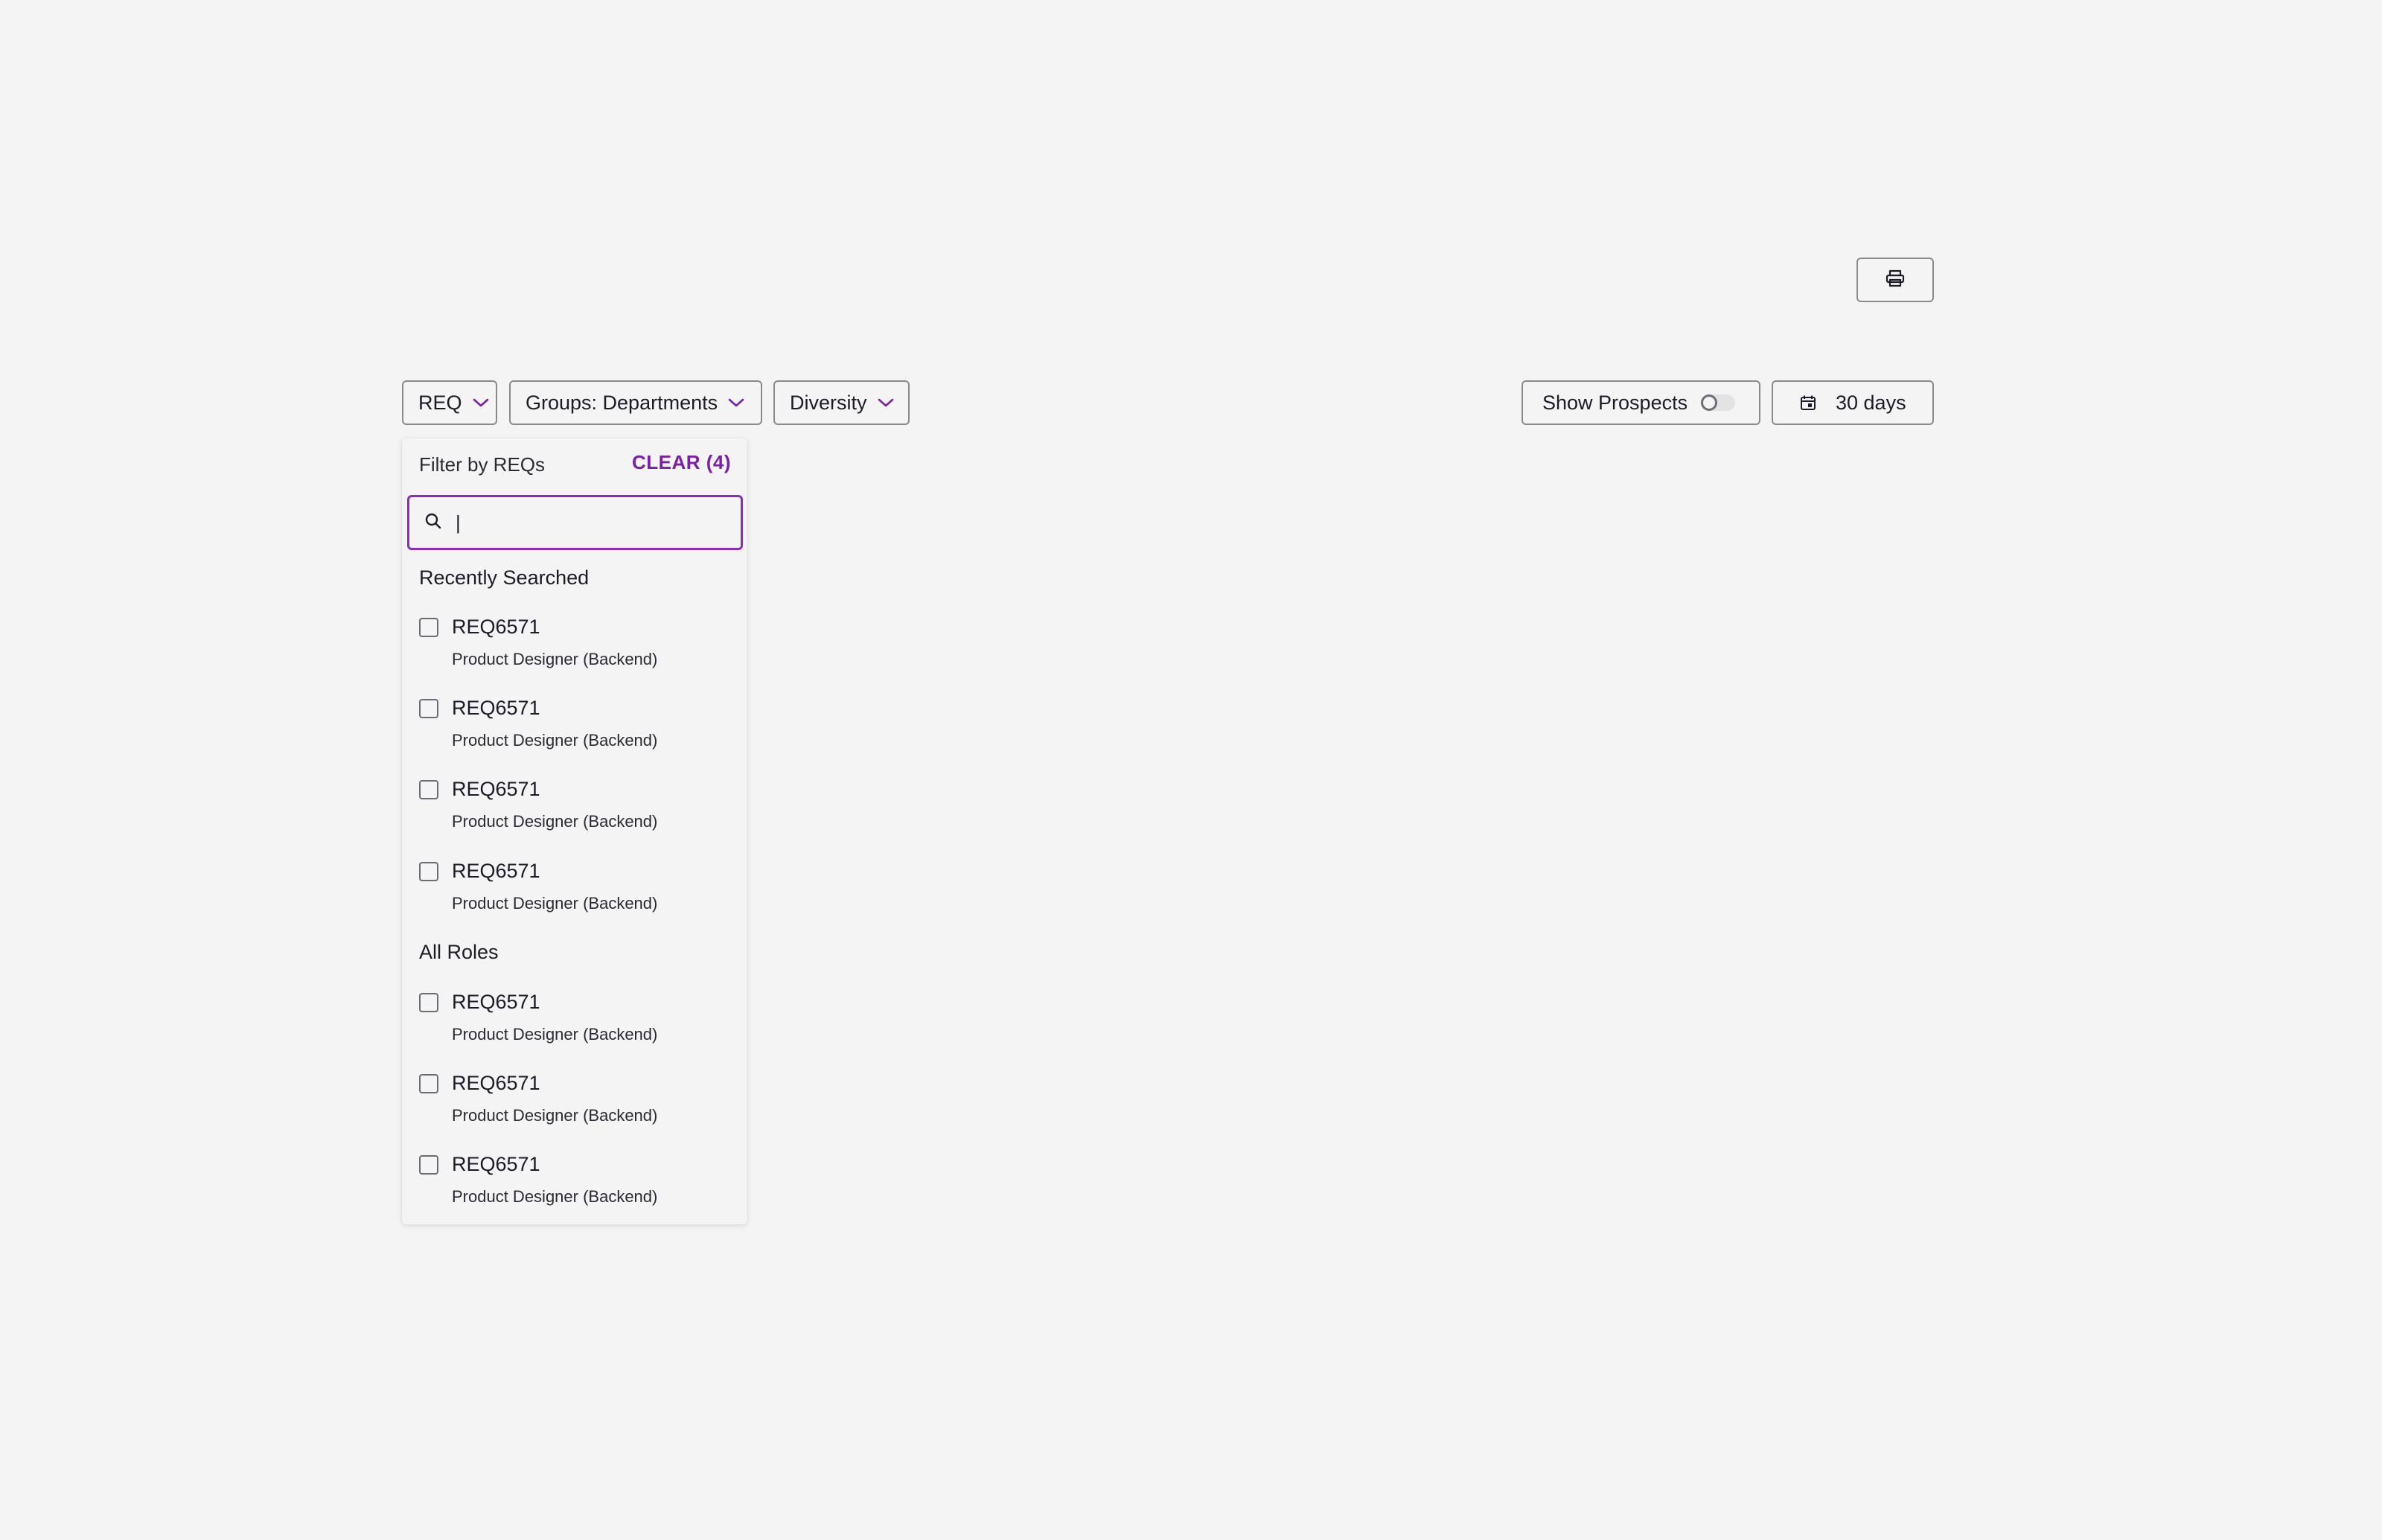 Image resolution: width=2382 pixels, height=1540 pixels. Describe the element at coordinates (681, 463) in the screenshot. I see `clear-button: CLEAR (4)` at that location.